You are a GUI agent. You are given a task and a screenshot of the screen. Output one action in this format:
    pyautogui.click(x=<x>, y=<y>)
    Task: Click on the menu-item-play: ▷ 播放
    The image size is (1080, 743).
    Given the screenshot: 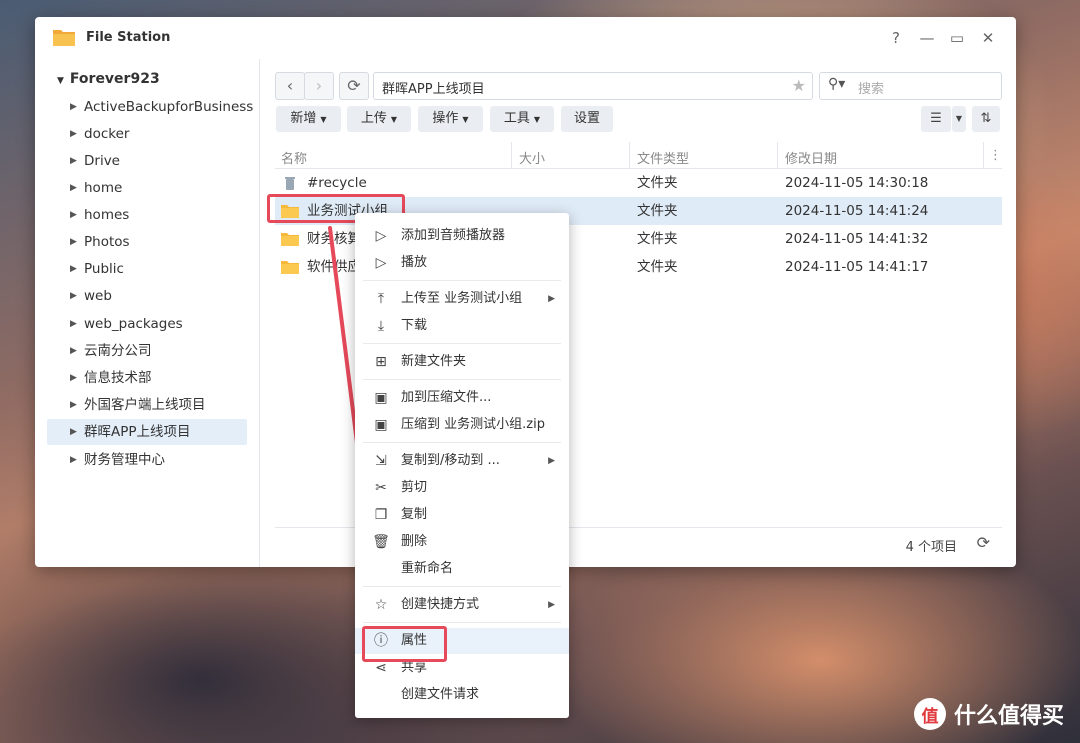 What is the action you would take?
    pyautogui.click(x=462, y=263)
    